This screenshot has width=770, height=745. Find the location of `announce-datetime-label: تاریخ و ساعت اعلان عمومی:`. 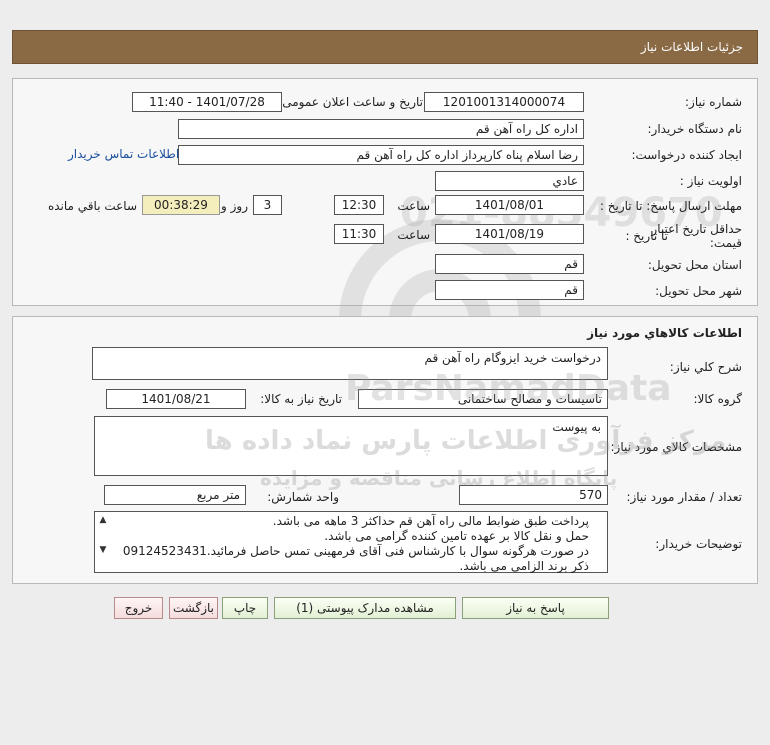

announce-datetime-label: تاریخ و ساعت اعلان عمومی: is located at coordinates (350, 102).